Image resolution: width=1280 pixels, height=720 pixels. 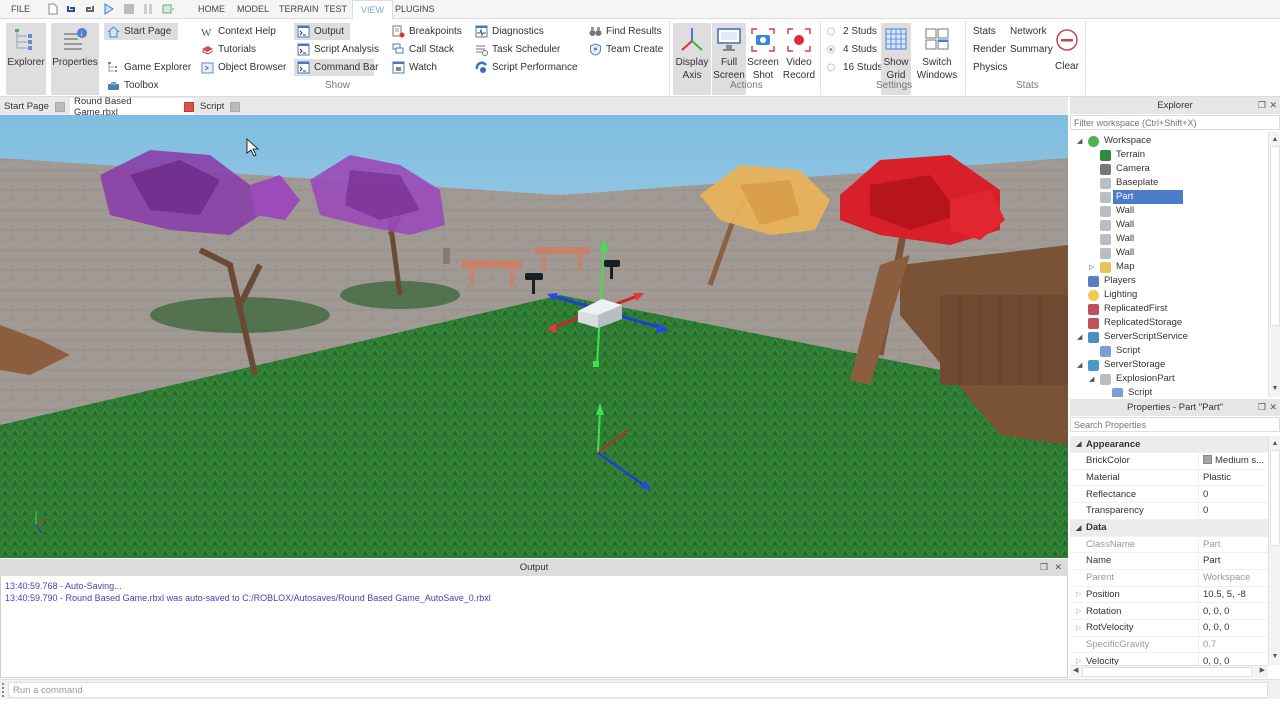 I want to click on undo-icon, so click(x=71, y=9).